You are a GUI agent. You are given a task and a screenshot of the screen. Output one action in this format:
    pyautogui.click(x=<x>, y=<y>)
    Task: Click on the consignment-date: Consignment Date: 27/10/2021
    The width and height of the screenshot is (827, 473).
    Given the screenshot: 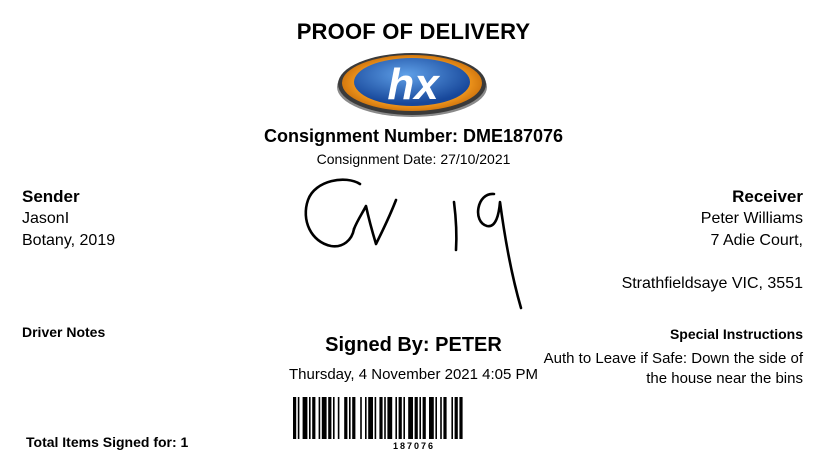 What is the action you would take?
    pyautogui.click(x=413, y=159)
    